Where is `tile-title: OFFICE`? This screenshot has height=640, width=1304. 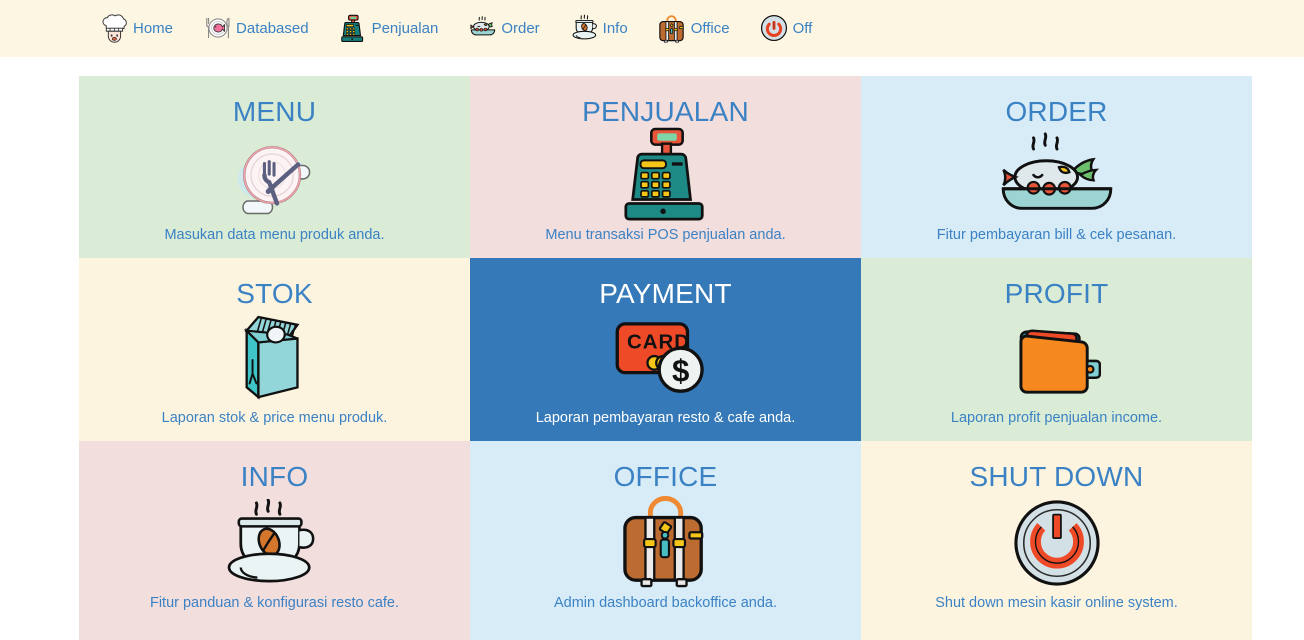
tile-title: OFFICE is located at coordinates (665, 476).